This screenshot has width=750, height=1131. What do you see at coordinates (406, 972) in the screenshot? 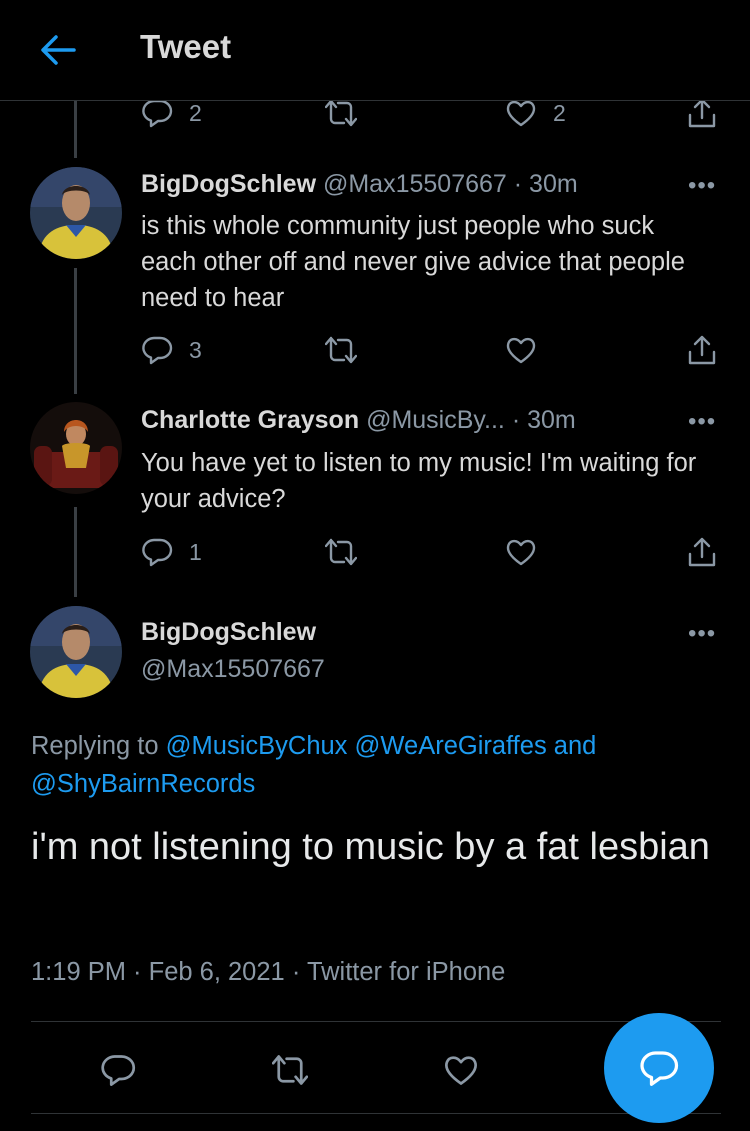
I see `tweet-source: Twitter for iPhone` at bounding box center [406, 972].